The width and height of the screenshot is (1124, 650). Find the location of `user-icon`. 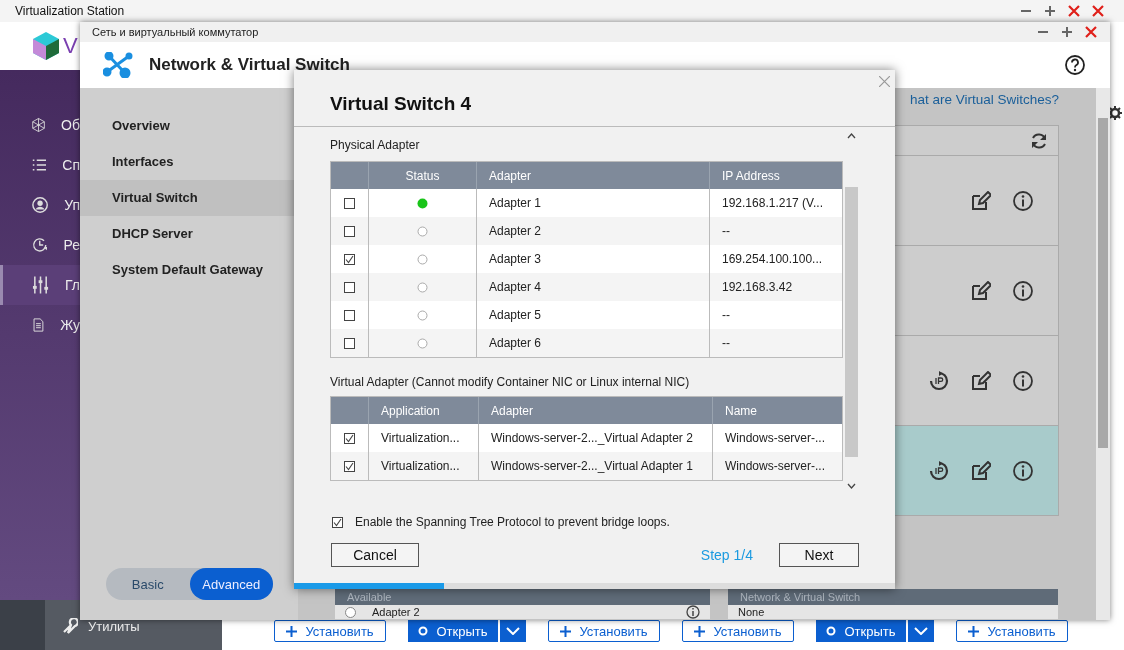

user-icon is located at coordinates (40, 205).